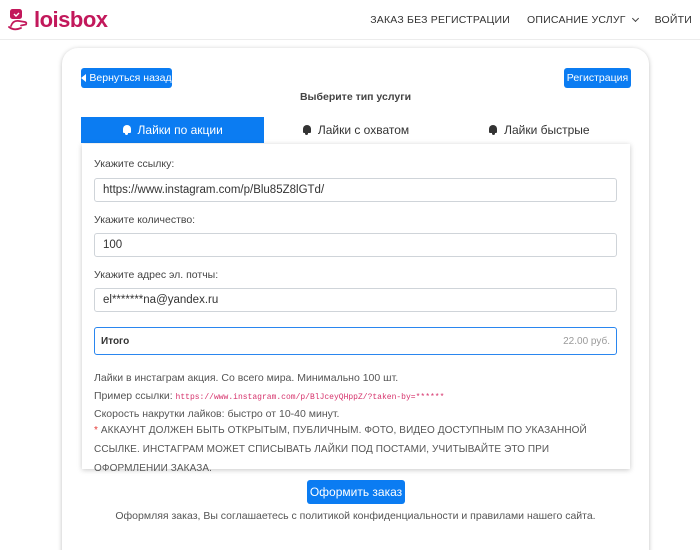  Describe the element at coordinates (96, 430) in the screenshot. I see `warning-star: *` at that location.